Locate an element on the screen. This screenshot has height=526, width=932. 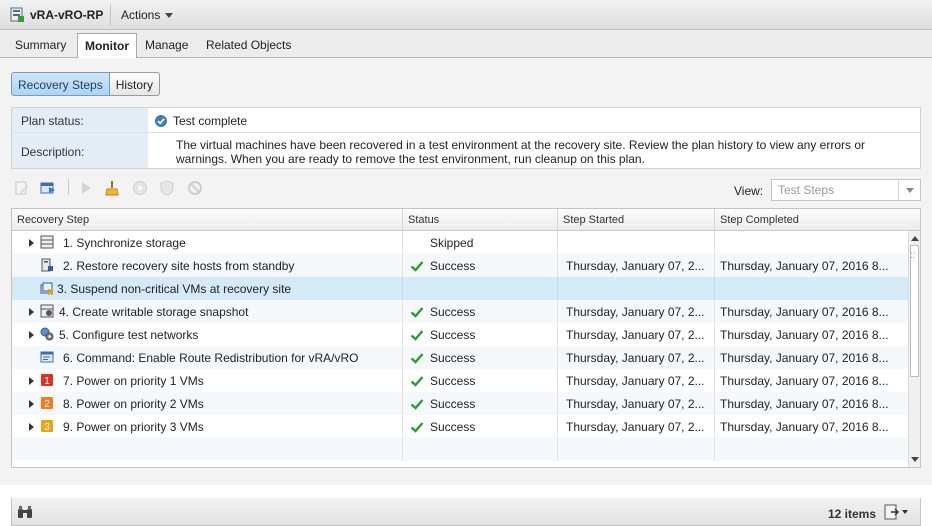
tab-summary: Summary is located at coordinates (40, 44).